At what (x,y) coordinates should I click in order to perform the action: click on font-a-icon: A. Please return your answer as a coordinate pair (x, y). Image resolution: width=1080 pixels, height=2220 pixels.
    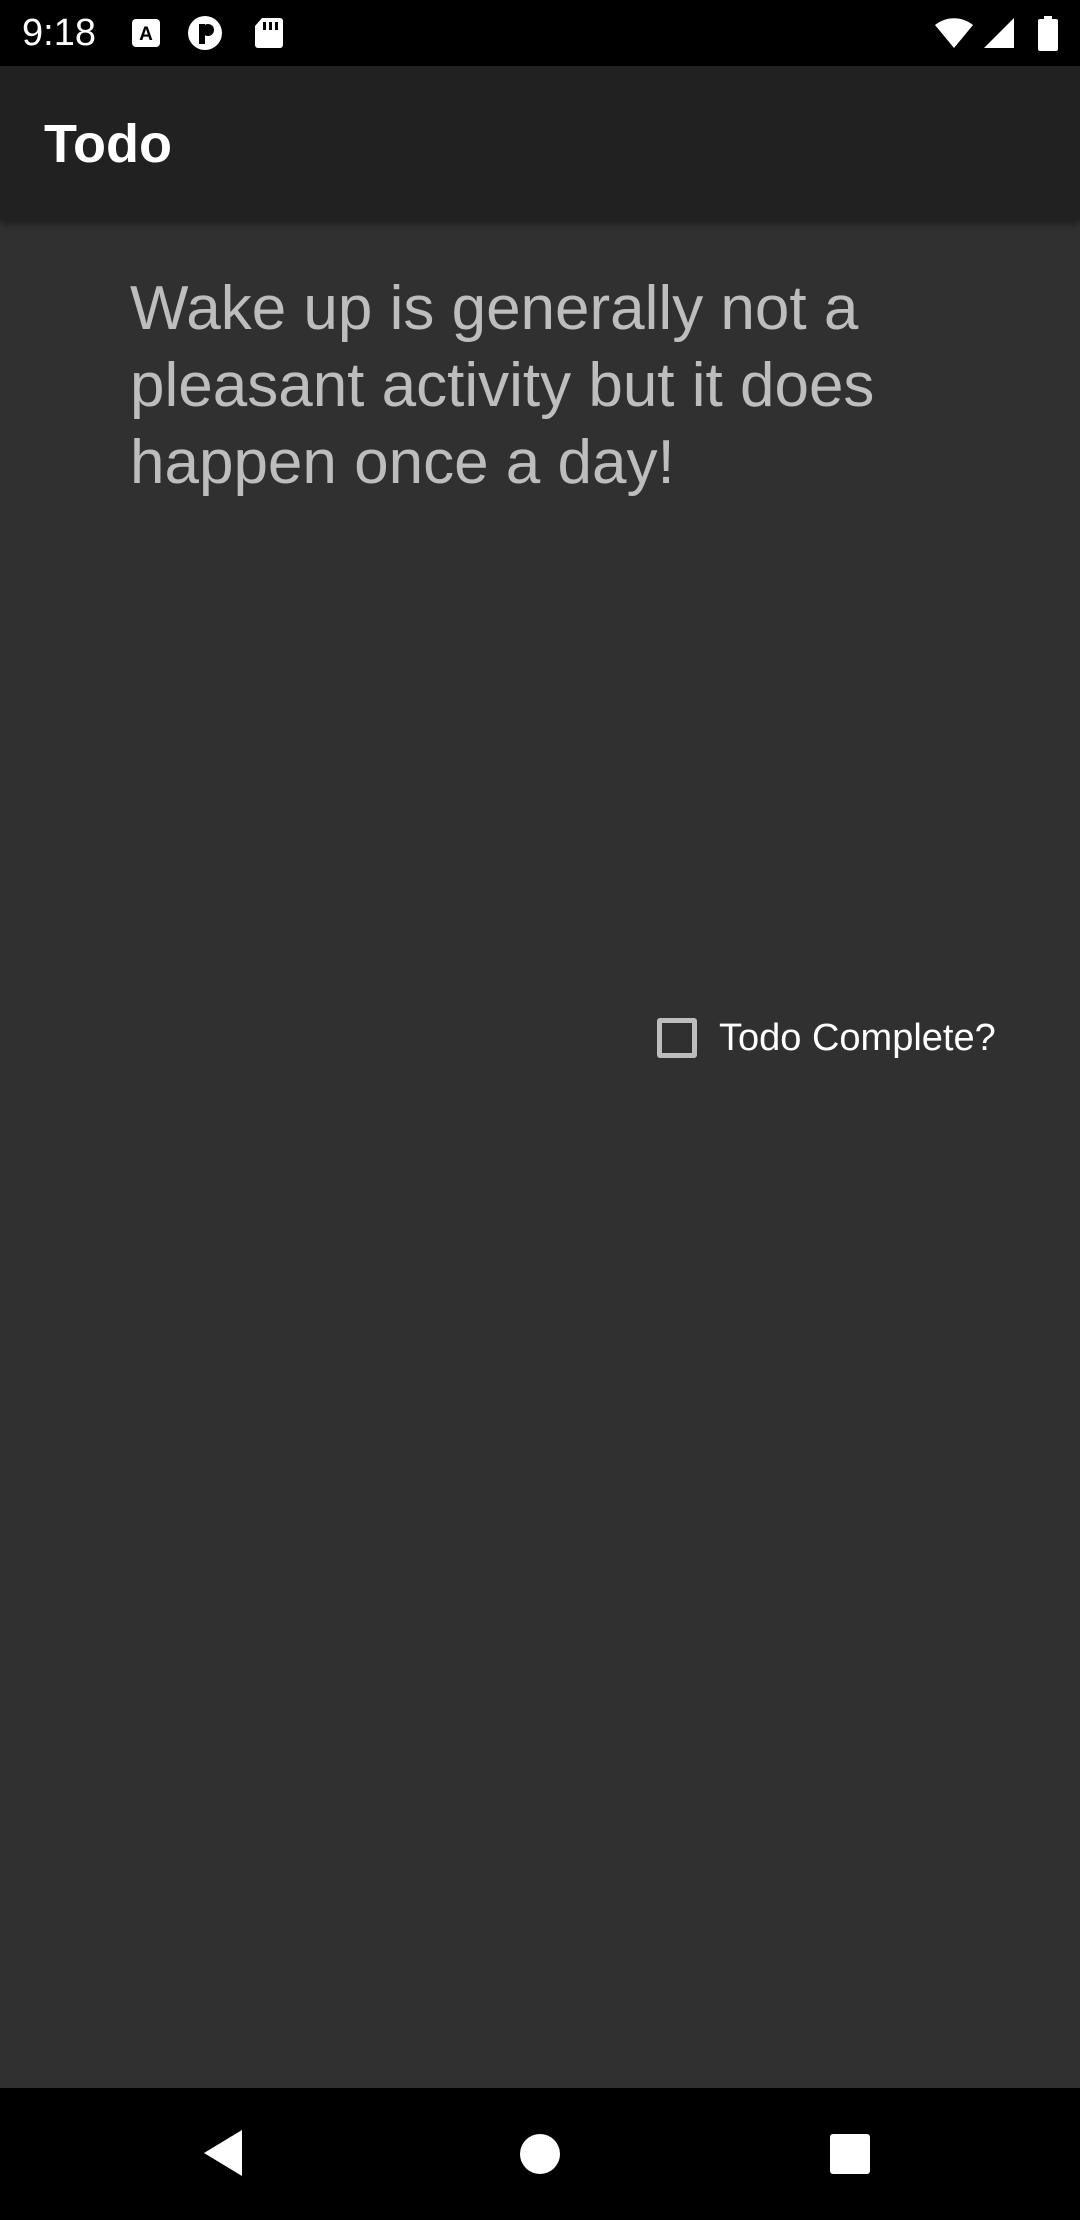
    Looking at the image, I should click on (147, 33).